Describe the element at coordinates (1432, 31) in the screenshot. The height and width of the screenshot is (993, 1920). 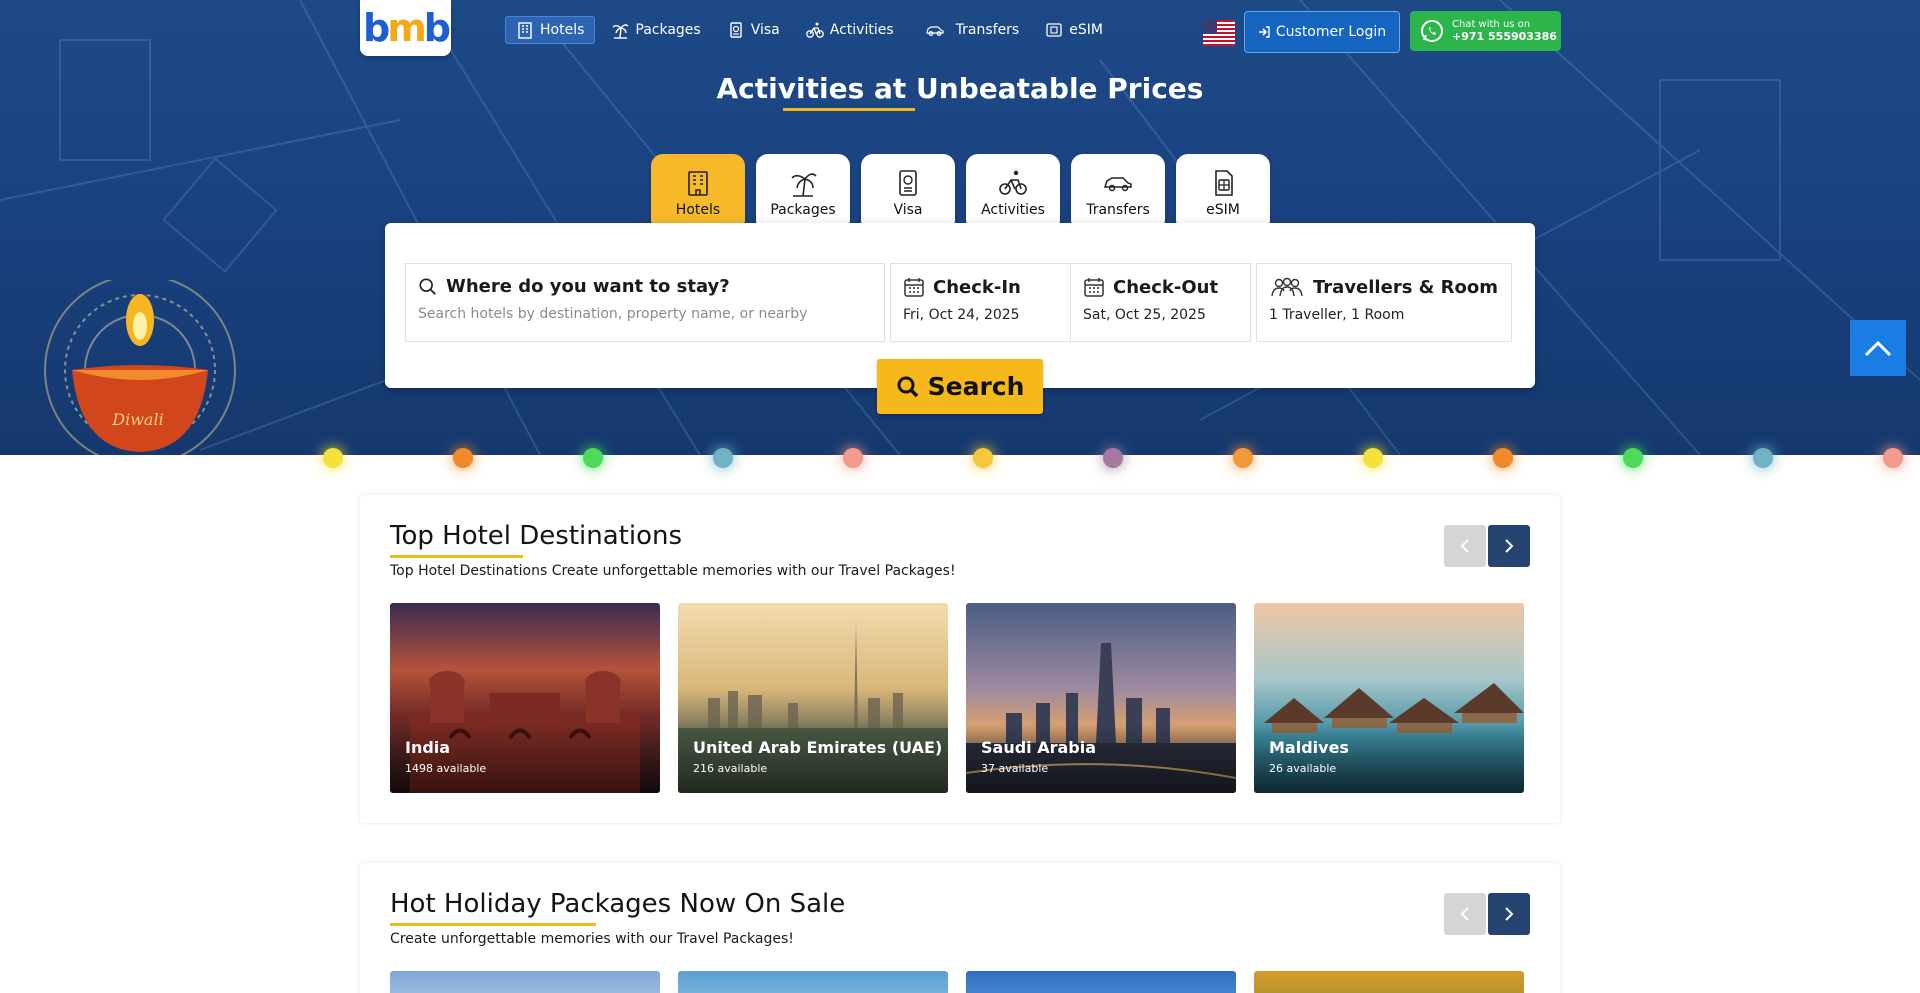
I see `whatsapp-icon` at that location.